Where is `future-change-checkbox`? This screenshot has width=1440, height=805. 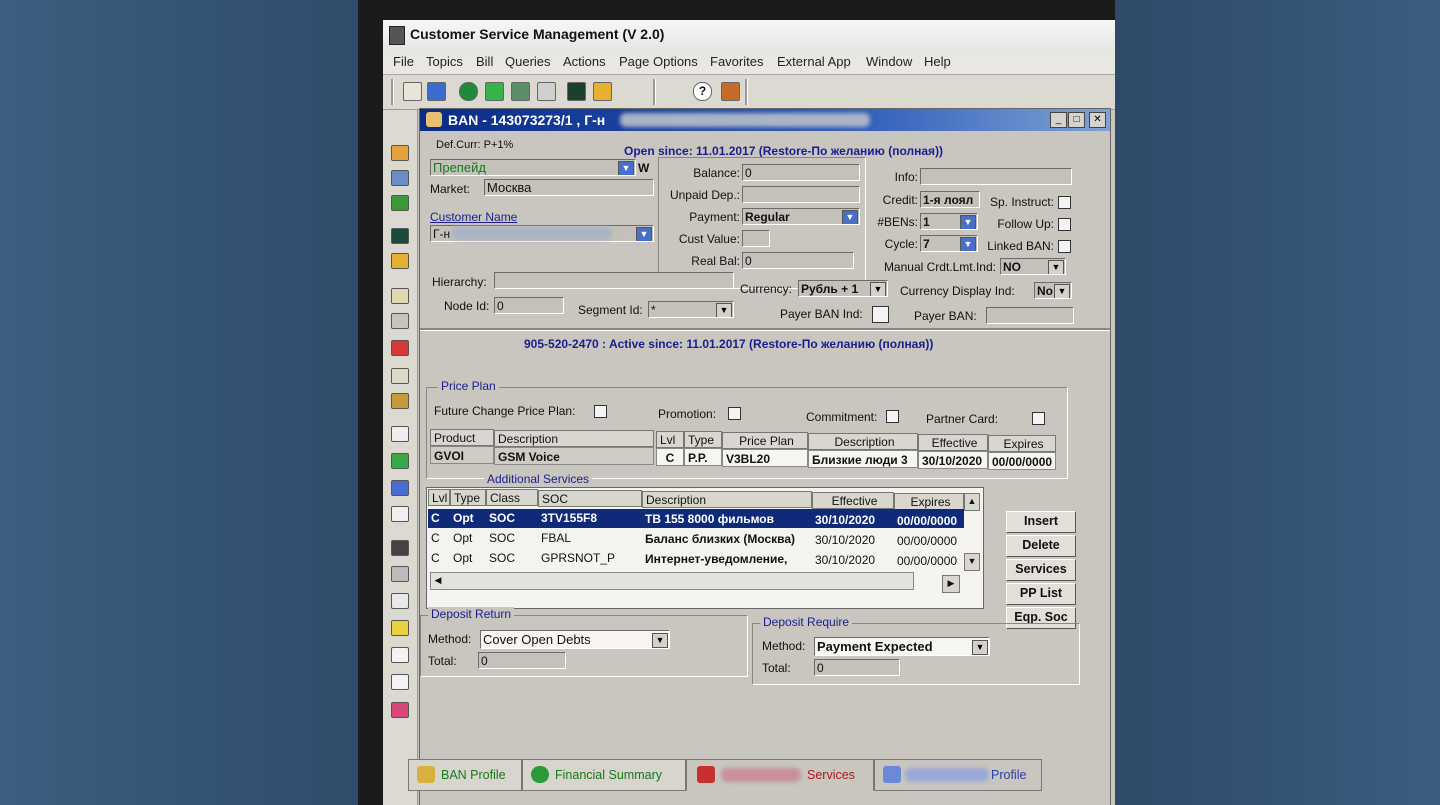
future-change-checkbox is located at coordinates (600, 411).